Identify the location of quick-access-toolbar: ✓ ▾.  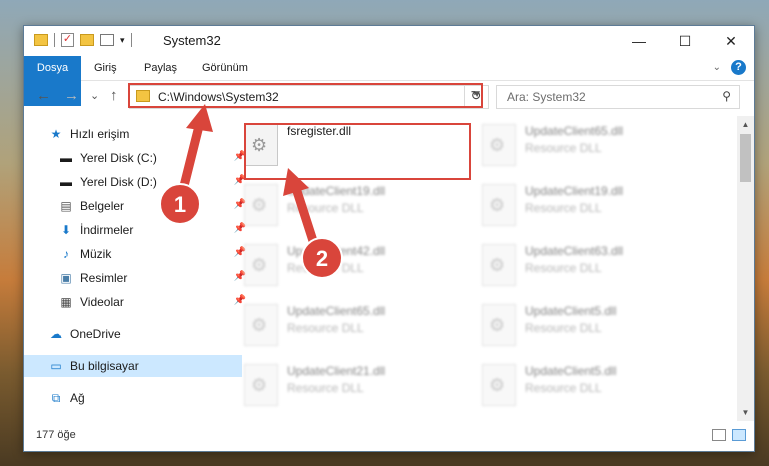
(83, 40).